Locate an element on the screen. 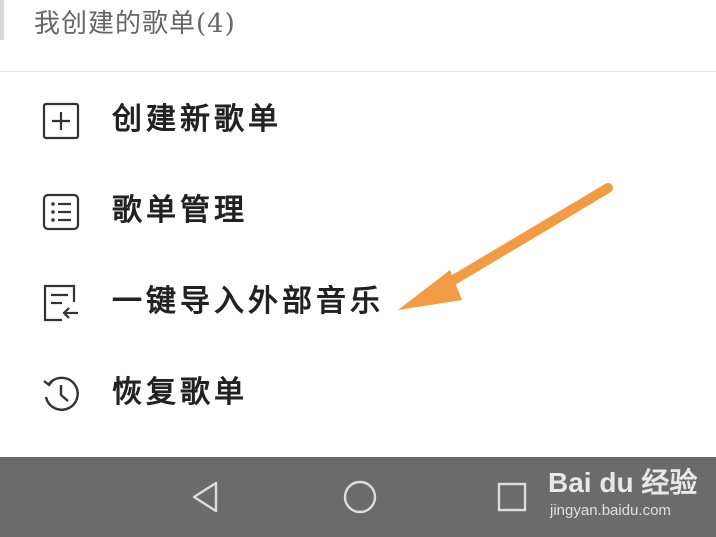  menu-item-label: 恢复歌单 is located at coordinates (180, 392).